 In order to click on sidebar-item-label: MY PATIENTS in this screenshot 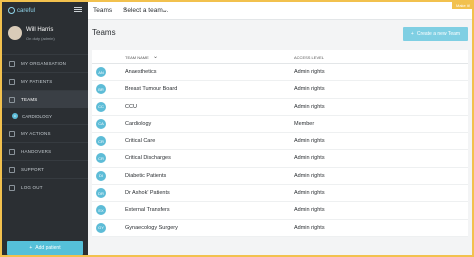, I will do `click(37, 81)`.